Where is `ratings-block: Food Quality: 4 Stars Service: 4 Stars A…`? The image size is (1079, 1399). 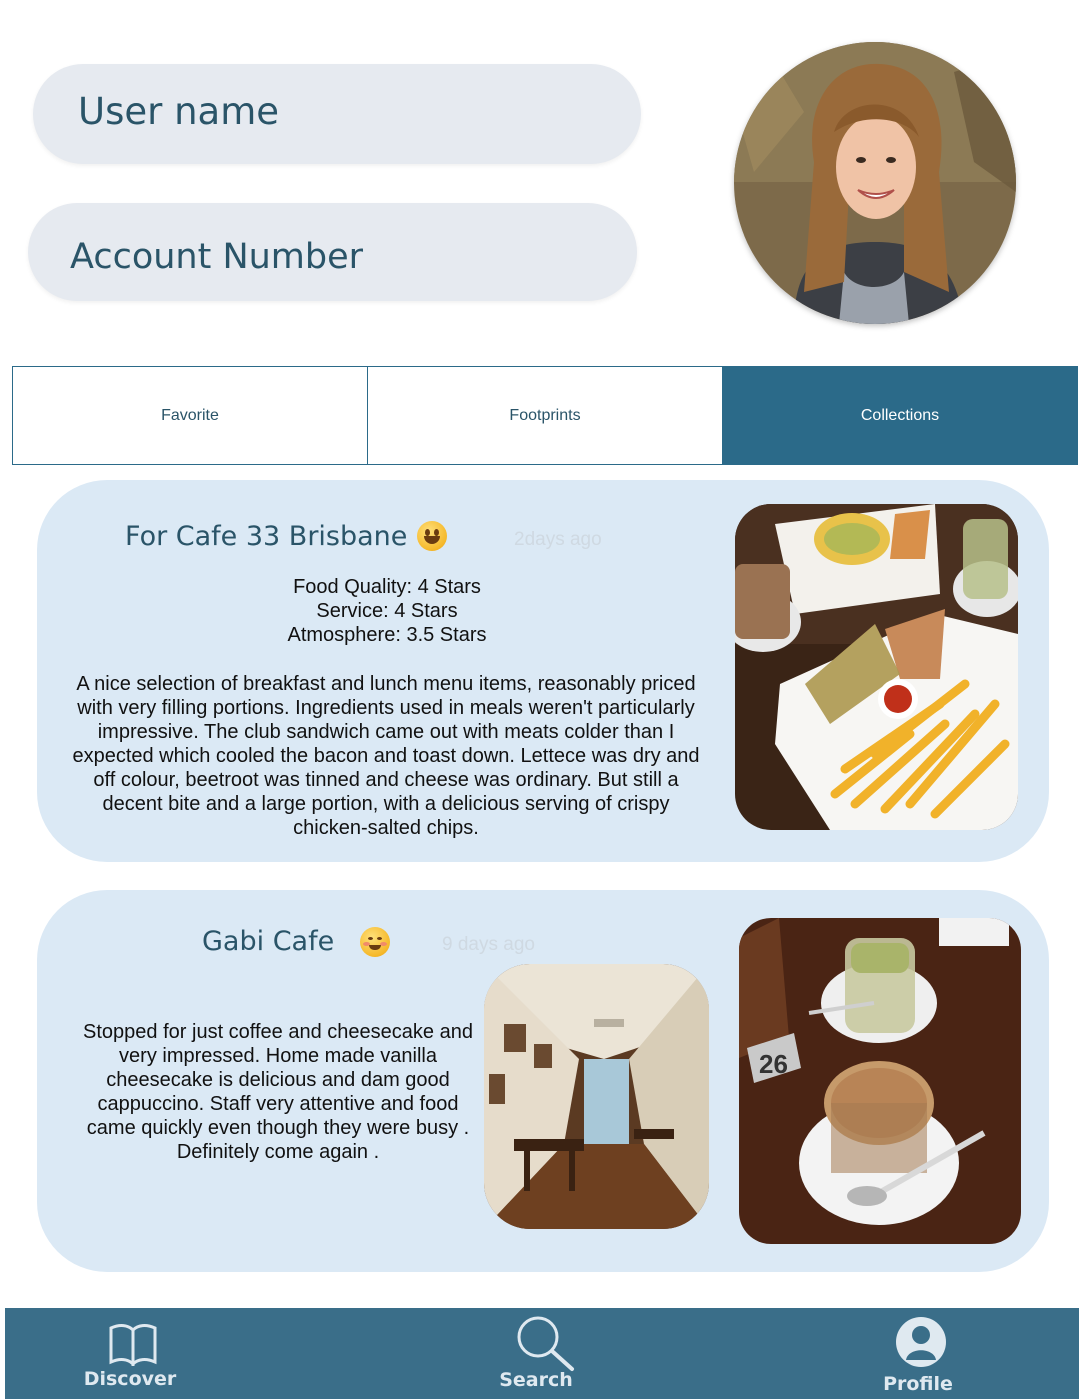 ratings-block: Food Quality: 4 Stars Service: 4 Stars A… is located at coordinates (387, 611).